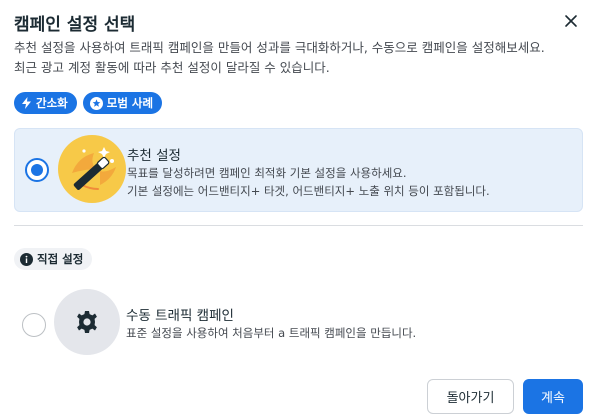 The height and width of the screenshot is (420, 599). Describe the element at coordinates (267, 173) in the screenshot. I see `recommended-description-line1: 목표를 달성하려면 캠페인 최적화 기본 설정을 사용하세요.` at that location.